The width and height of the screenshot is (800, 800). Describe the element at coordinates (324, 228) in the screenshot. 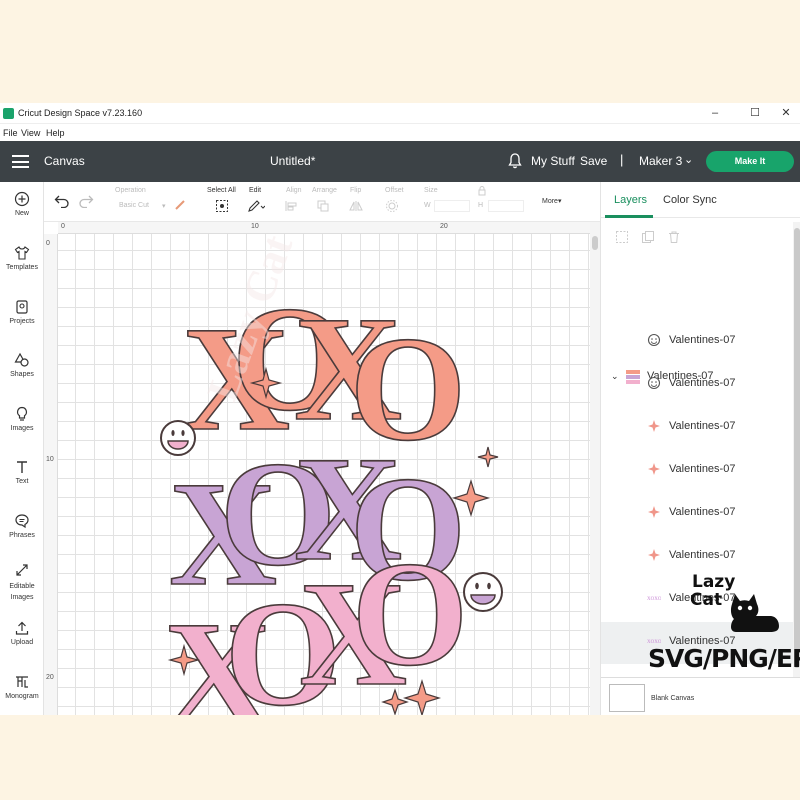

I see `ruler-top: 0 10 20` at that location.